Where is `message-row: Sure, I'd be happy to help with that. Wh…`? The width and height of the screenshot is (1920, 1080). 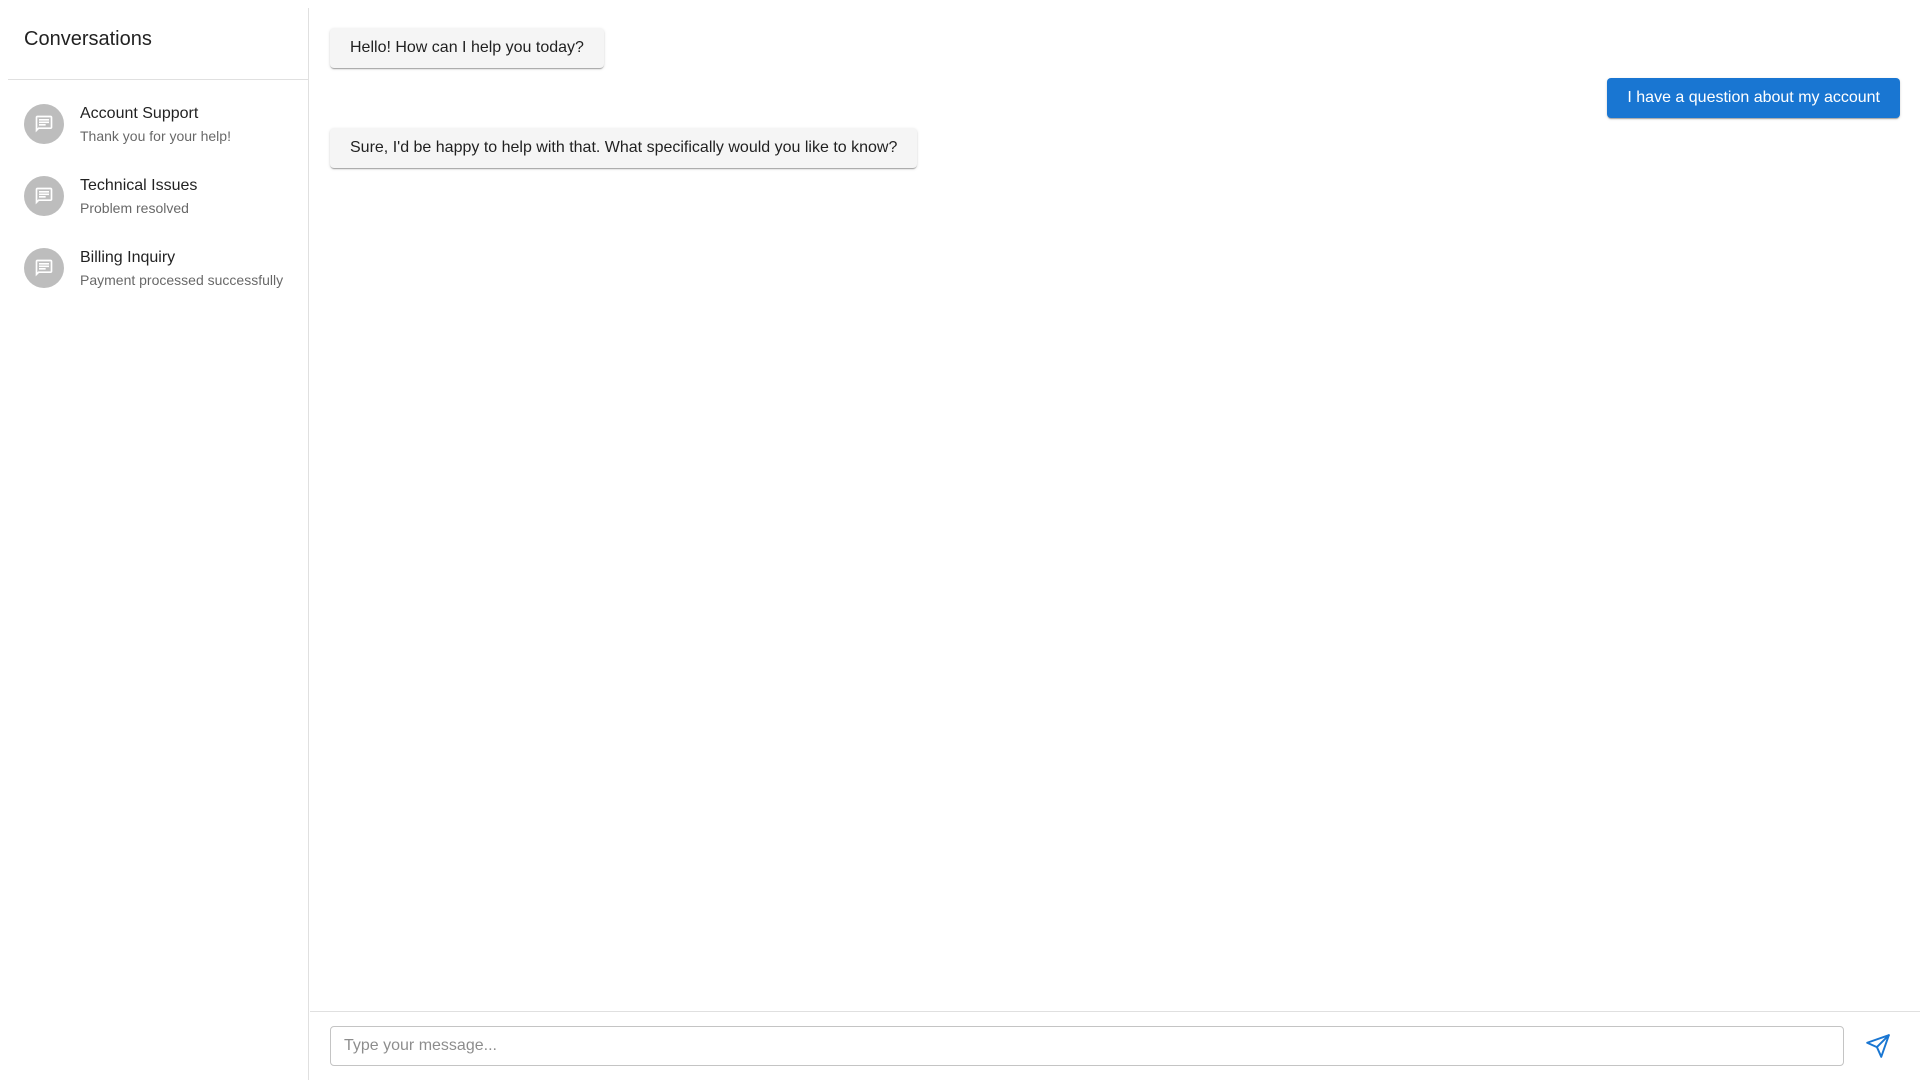
message-row: Sure, I'd be happy to help with that. Wh… is located at coordinates (1115, 148).